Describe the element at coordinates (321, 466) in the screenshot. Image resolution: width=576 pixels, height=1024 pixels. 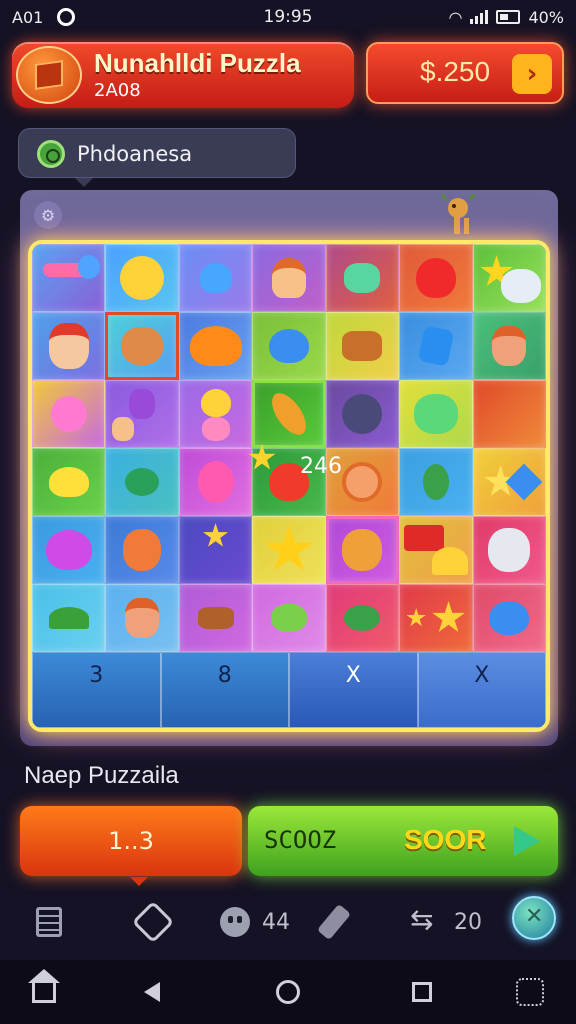
I see `slot-score: 246` at that location.